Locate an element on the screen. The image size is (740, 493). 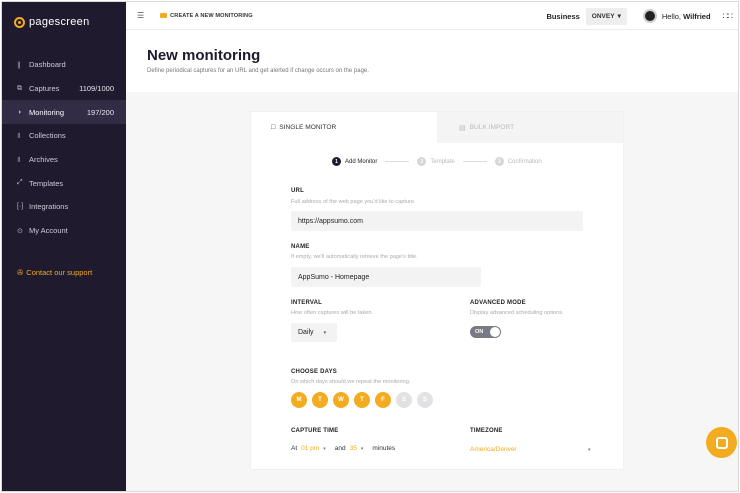
day-thursday: T is located at coordinates (362, 400).